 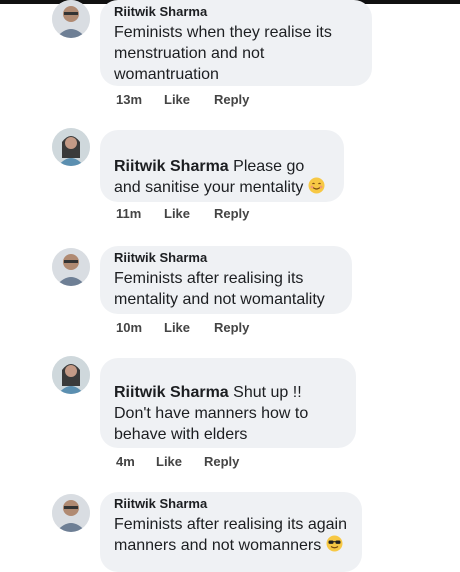 What do you see at coordinates (140, 99) in the screenshot?
I see `comment-time: 13m` at bounding box center [140, 99].